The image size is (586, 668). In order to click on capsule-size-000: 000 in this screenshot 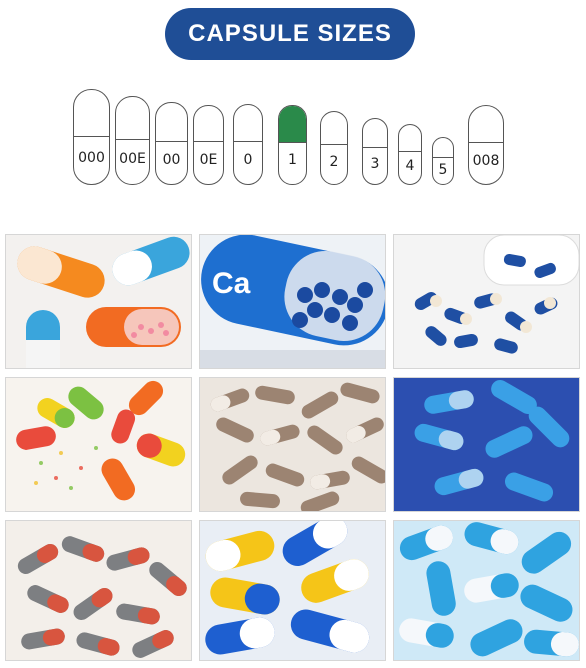, I will do `click(91, 137)`.